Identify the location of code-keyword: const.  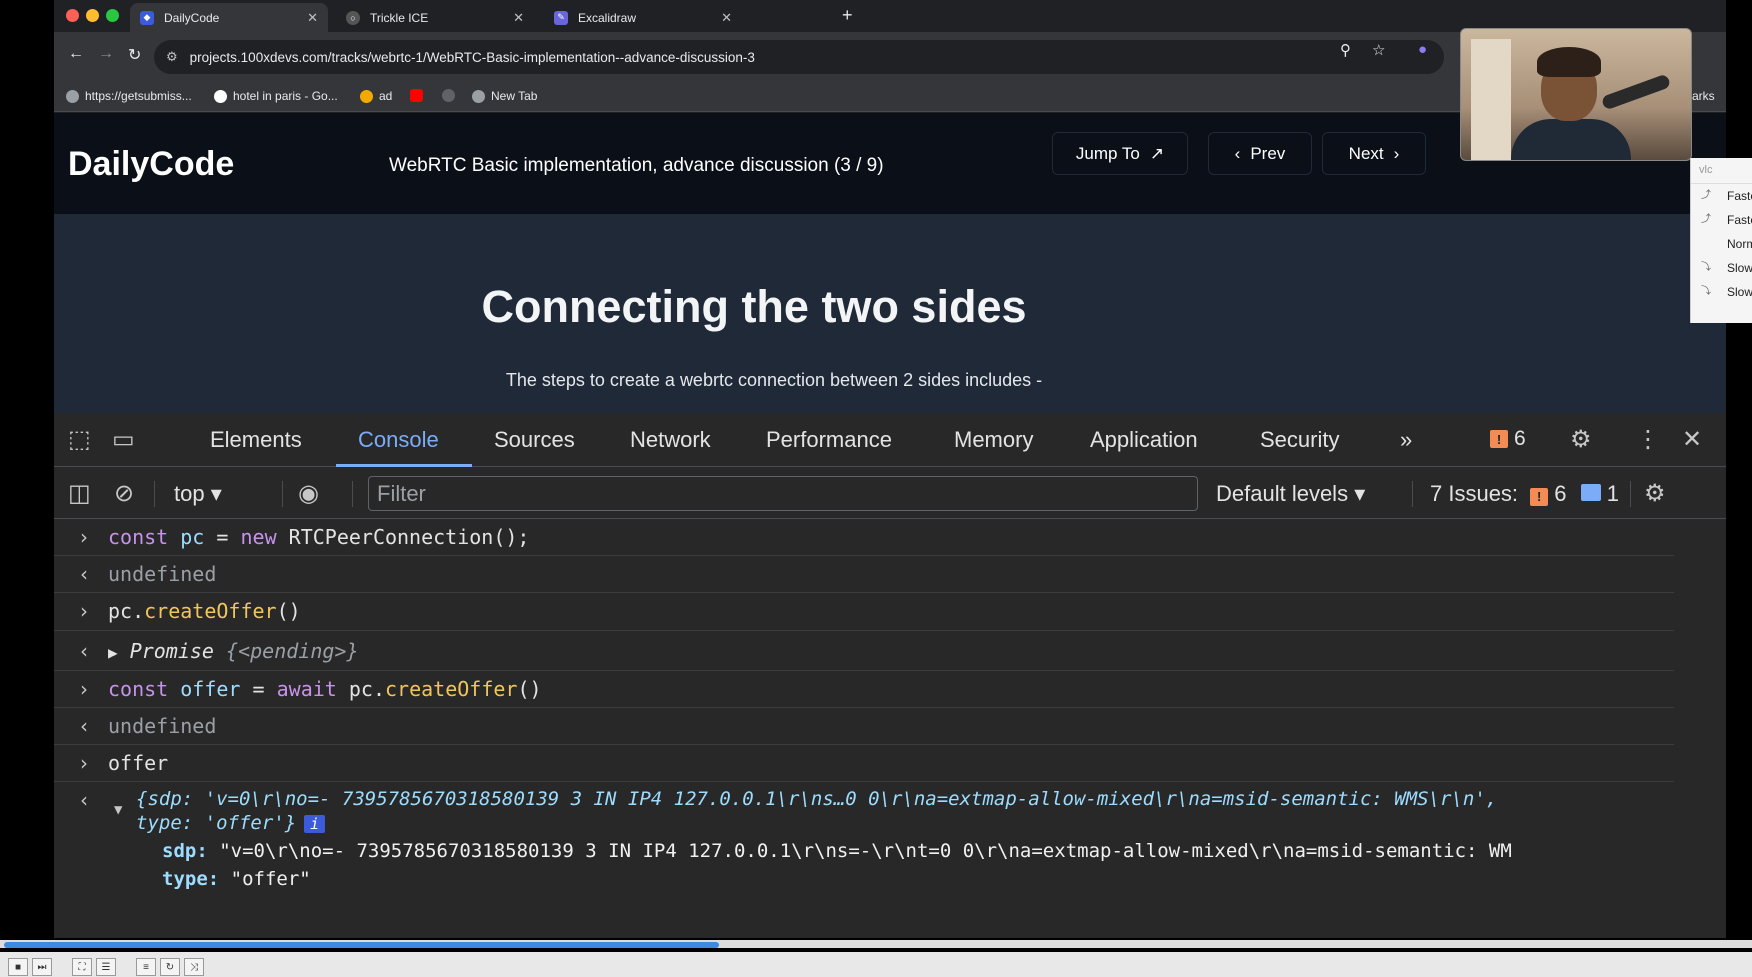
(138, 537).